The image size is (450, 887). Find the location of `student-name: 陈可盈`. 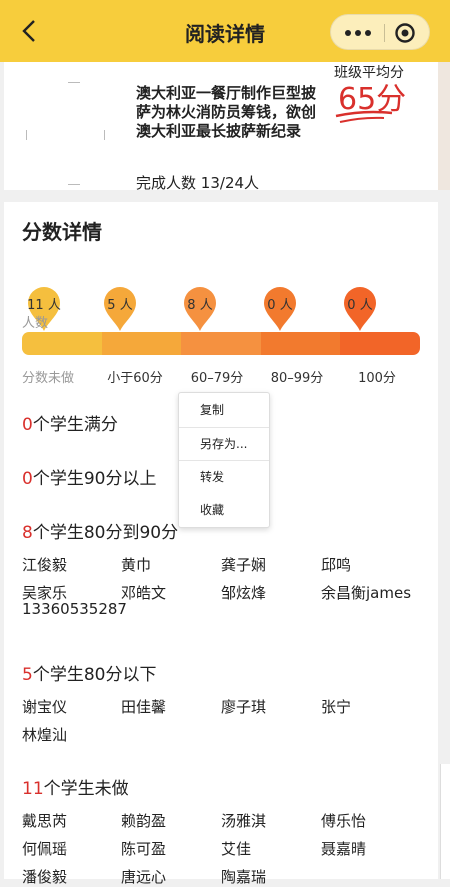

student-name: 陈可盈 is located at coordinates (143, 848).